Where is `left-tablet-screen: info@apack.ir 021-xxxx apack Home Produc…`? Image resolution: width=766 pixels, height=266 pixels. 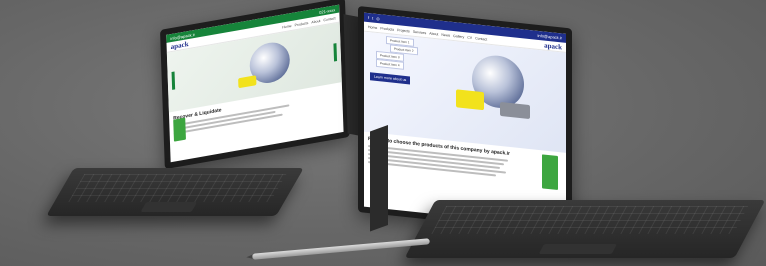
left-tablet-screen: info@apack.ir 021-xxxx apack Home Produc… is located at coordinates (255, 83).